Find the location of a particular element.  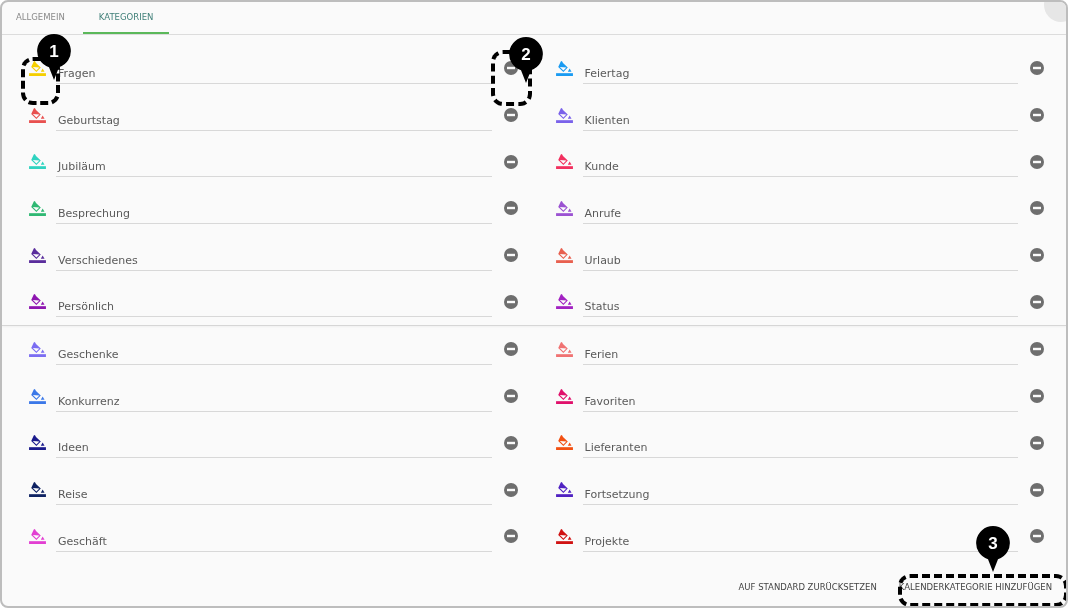

category-name-field: Status is located at coordinates (602, 307).